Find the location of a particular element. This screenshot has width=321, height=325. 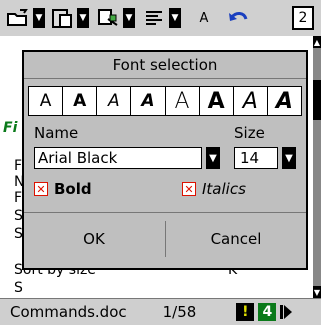

vertical-scrollbar is located at coordinates (317, 167).